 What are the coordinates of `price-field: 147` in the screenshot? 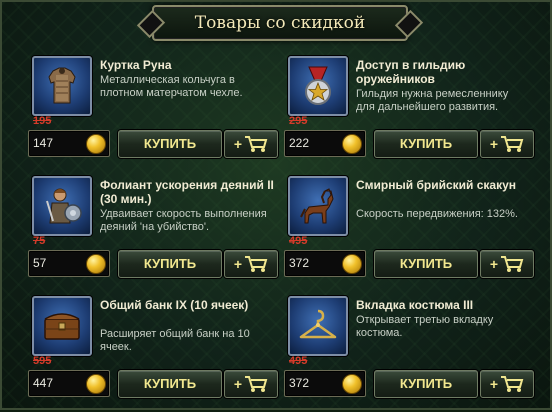 It's located at (69, 143).